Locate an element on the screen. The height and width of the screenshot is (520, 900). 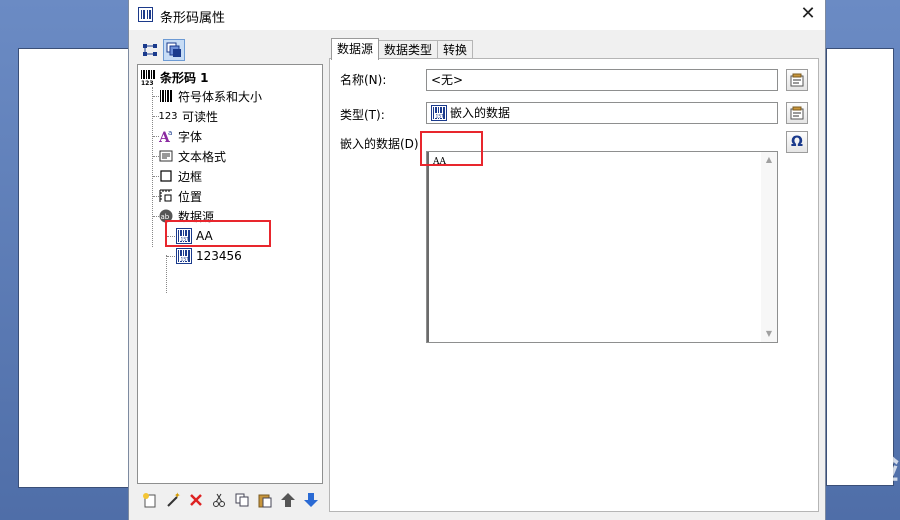
tab-transform: 转换 is located at coordinates (455, 50).